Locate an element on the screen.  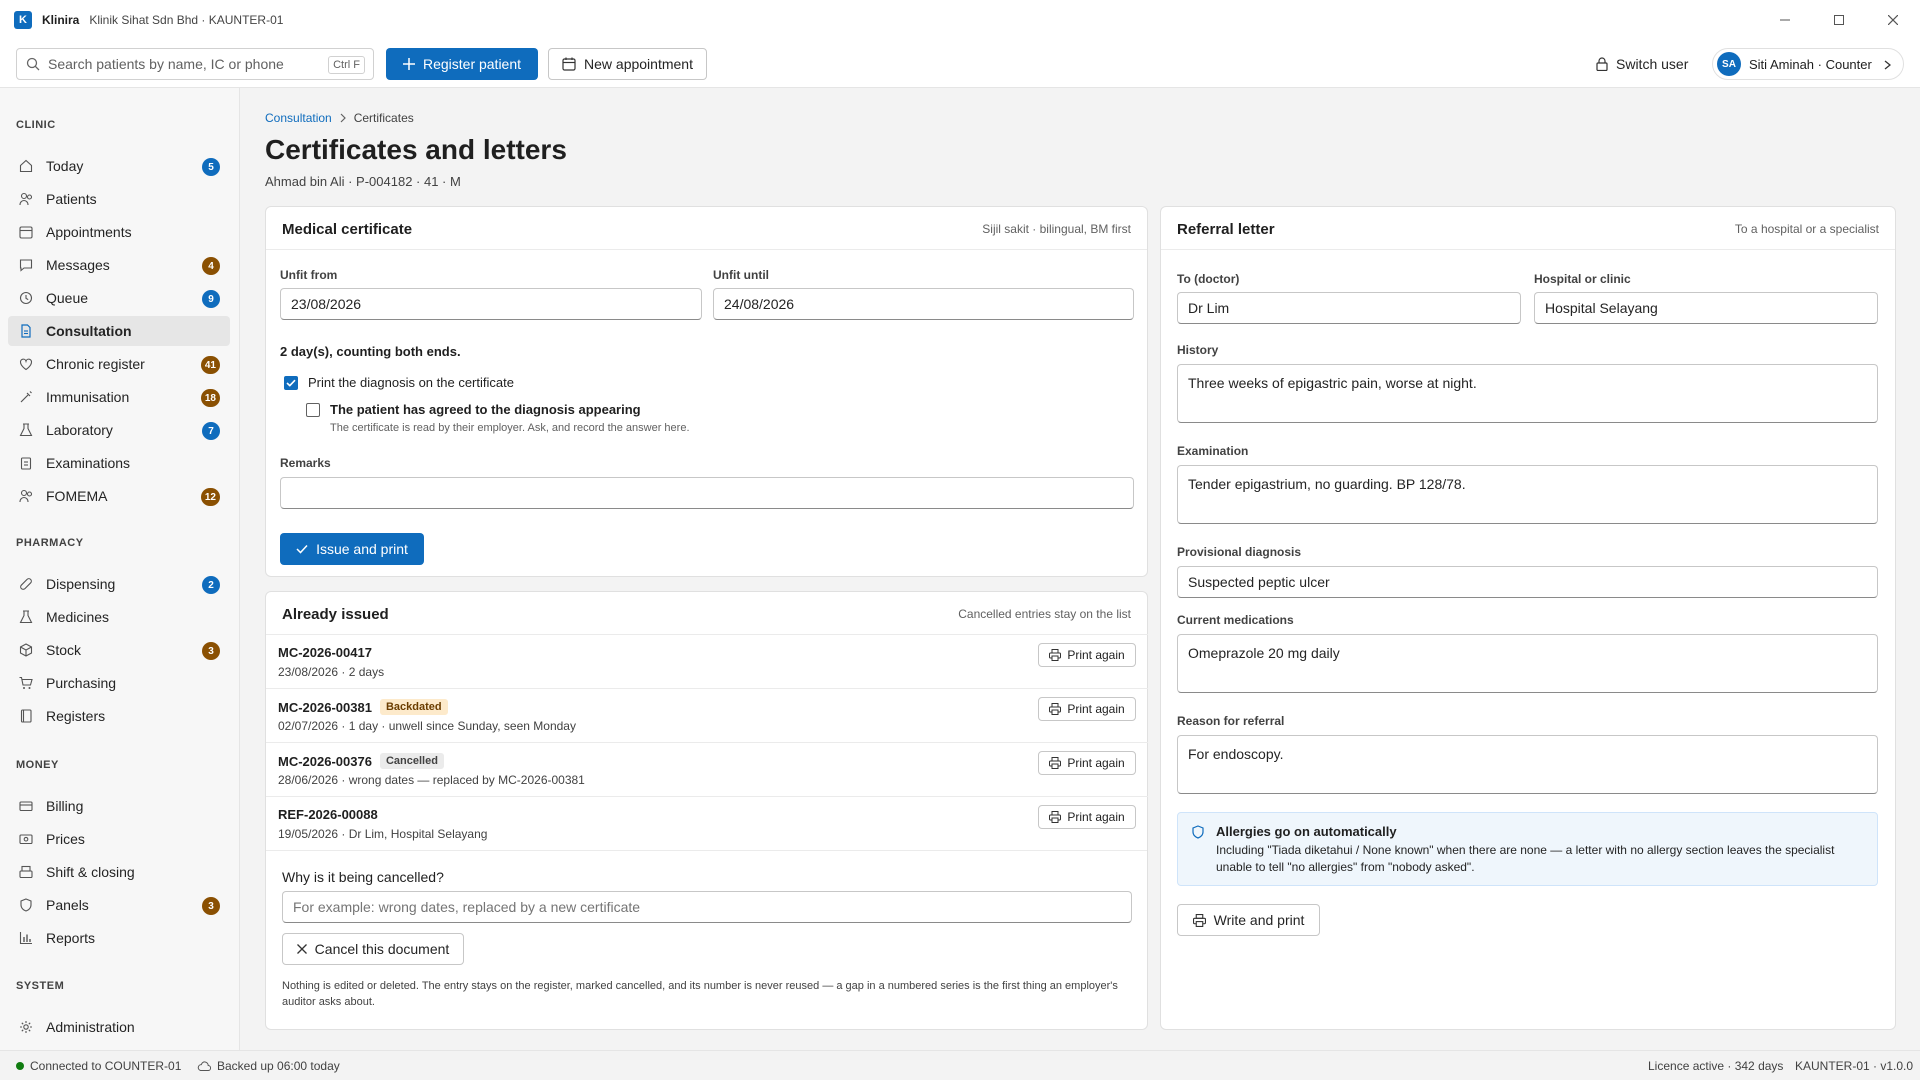
cancel-reason-label: Why is it being cancelled? is located at coordinates (363, 877).